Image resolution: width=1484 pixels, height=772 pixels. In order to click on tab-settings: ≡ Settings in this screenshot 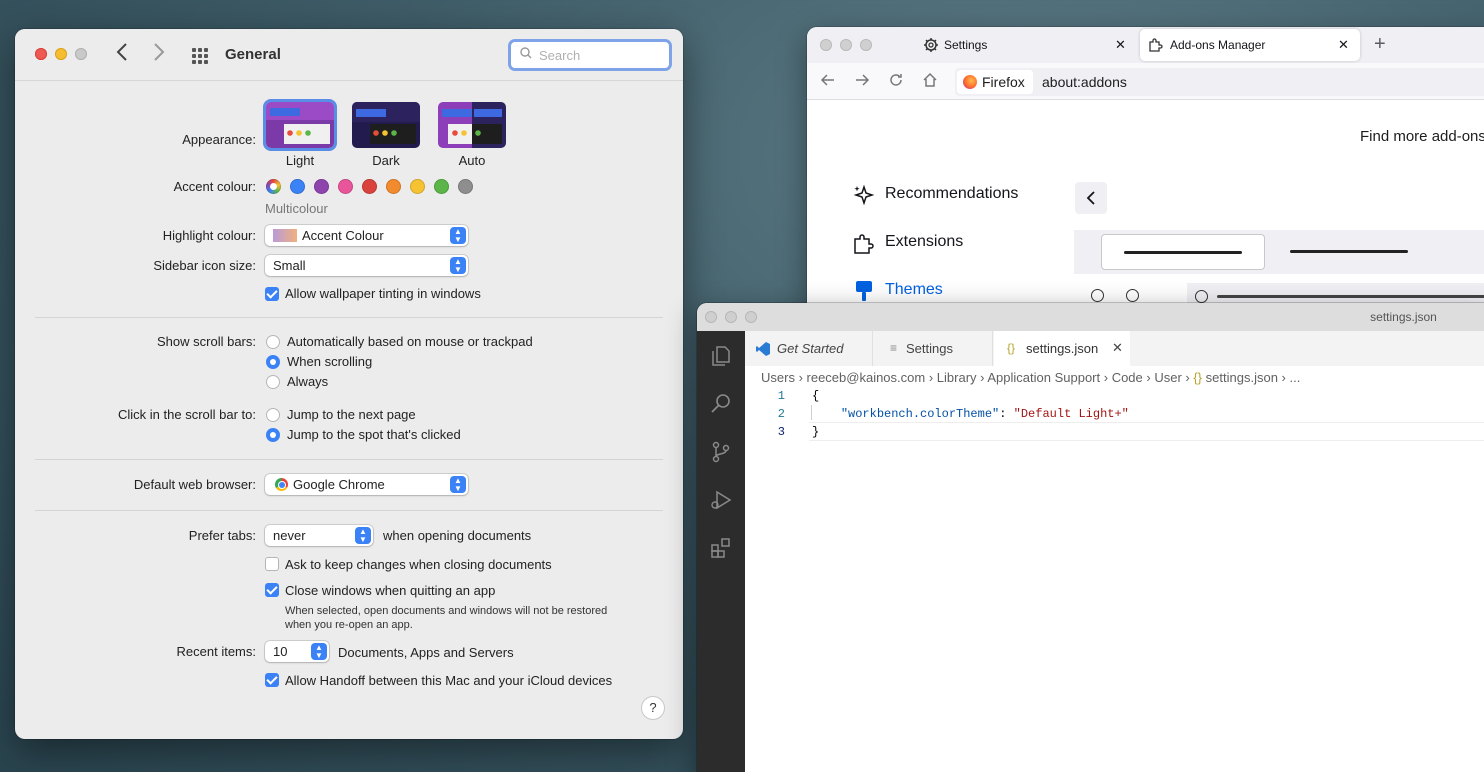, I will do `click(933, 348)`.